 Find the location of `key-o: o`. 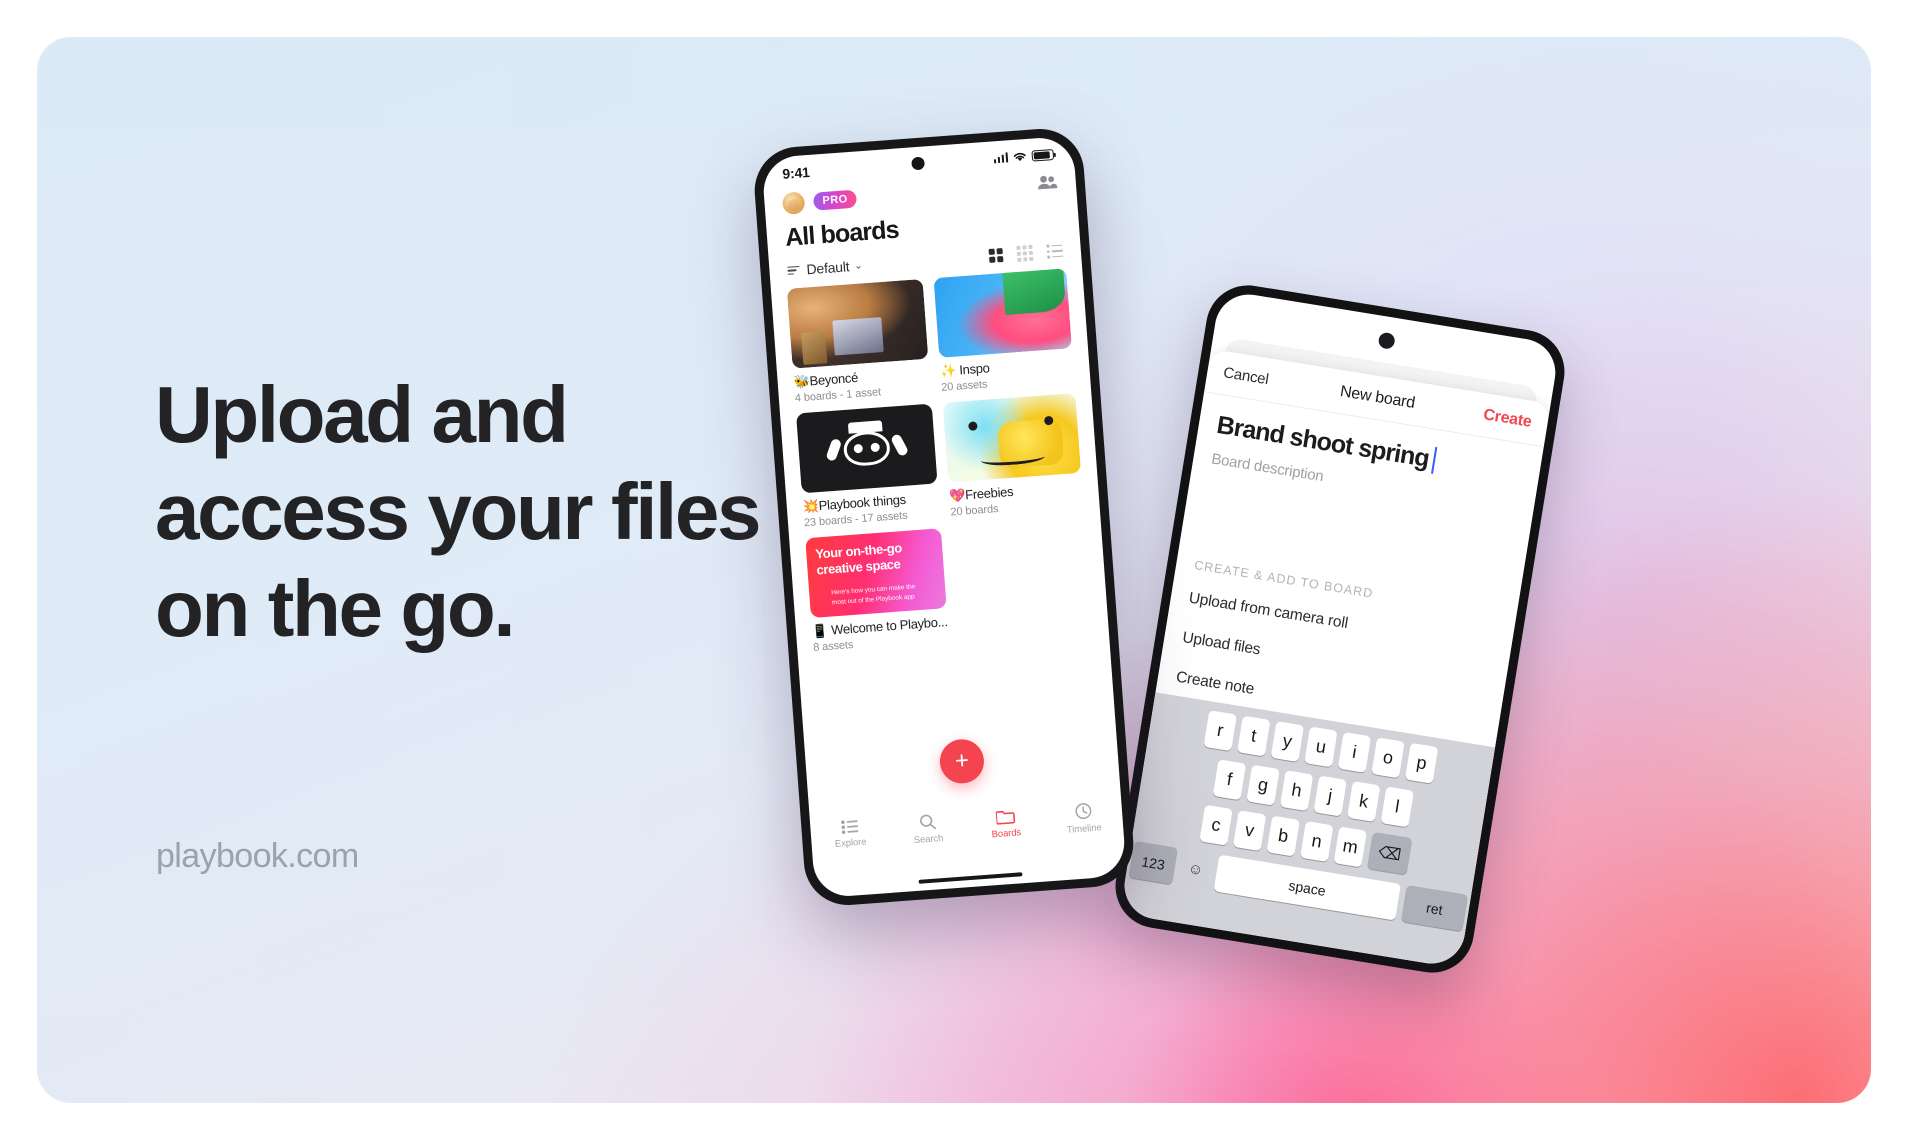

key-o: o is located at coordinates (1388, 758).